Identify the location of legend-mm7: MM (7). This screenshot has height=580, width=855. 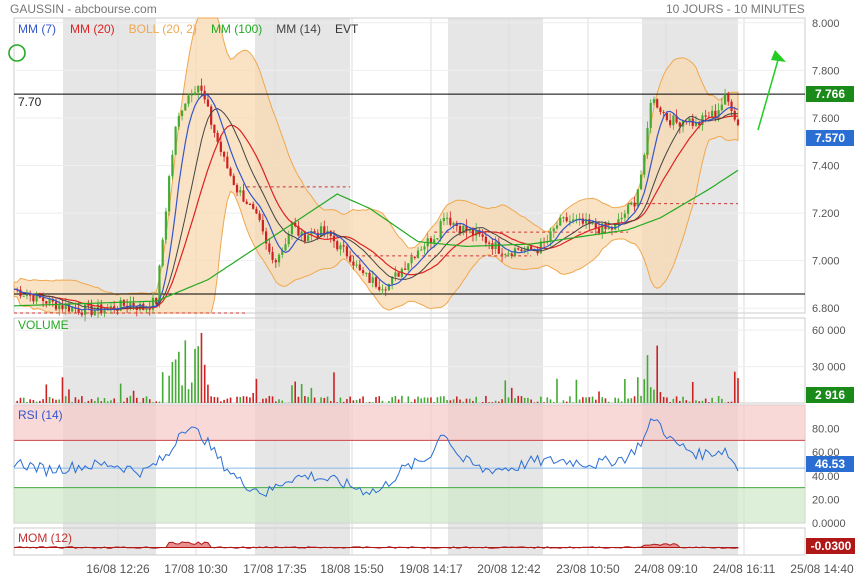
(37, 29).